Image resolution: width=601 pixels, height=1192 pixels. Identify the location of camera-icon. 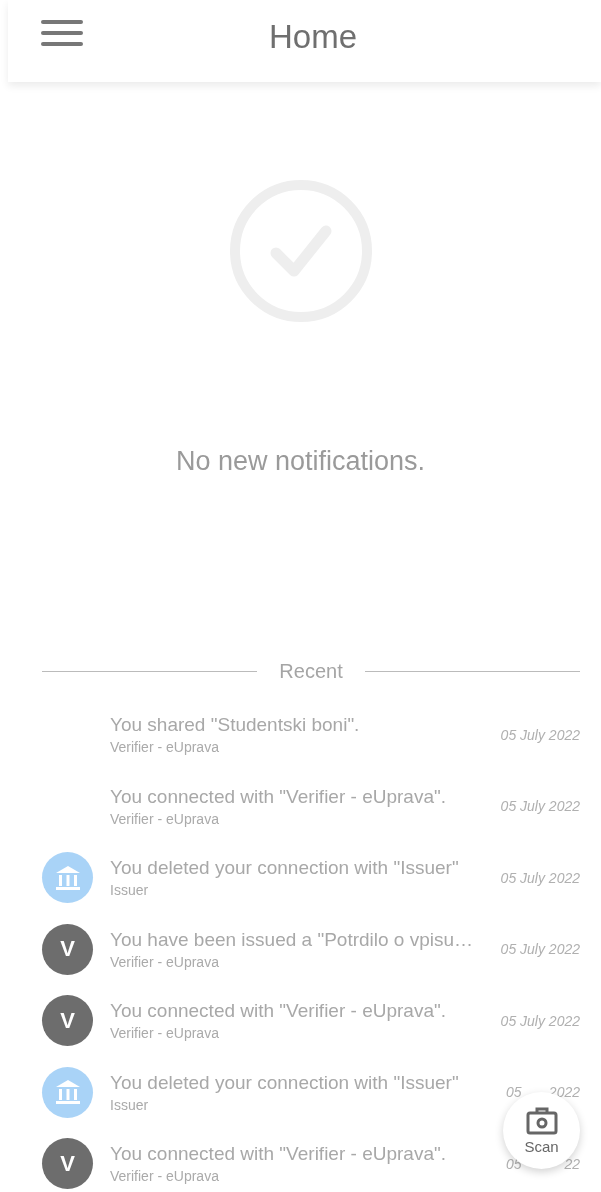
(541, 1120).